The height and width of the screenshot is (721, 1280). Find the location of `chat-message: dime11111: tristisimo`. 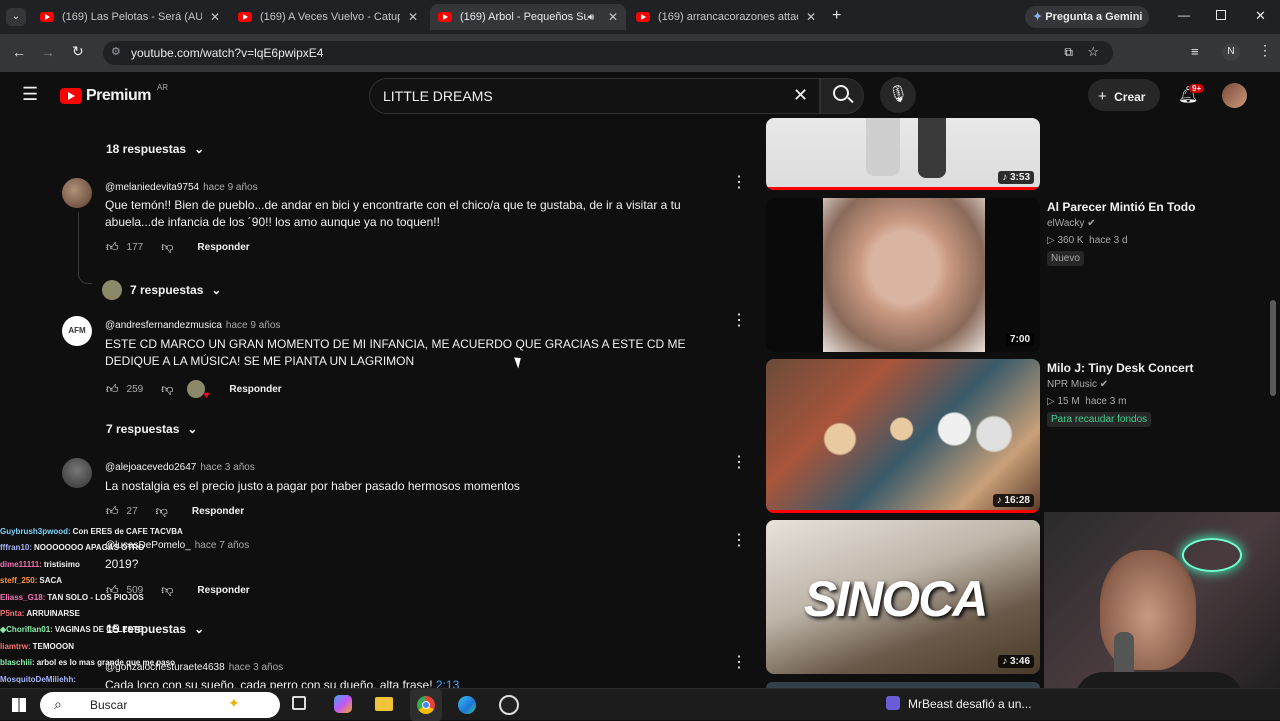

chat-message: dime11111: tristisimo is located at coordinates (40, 564).